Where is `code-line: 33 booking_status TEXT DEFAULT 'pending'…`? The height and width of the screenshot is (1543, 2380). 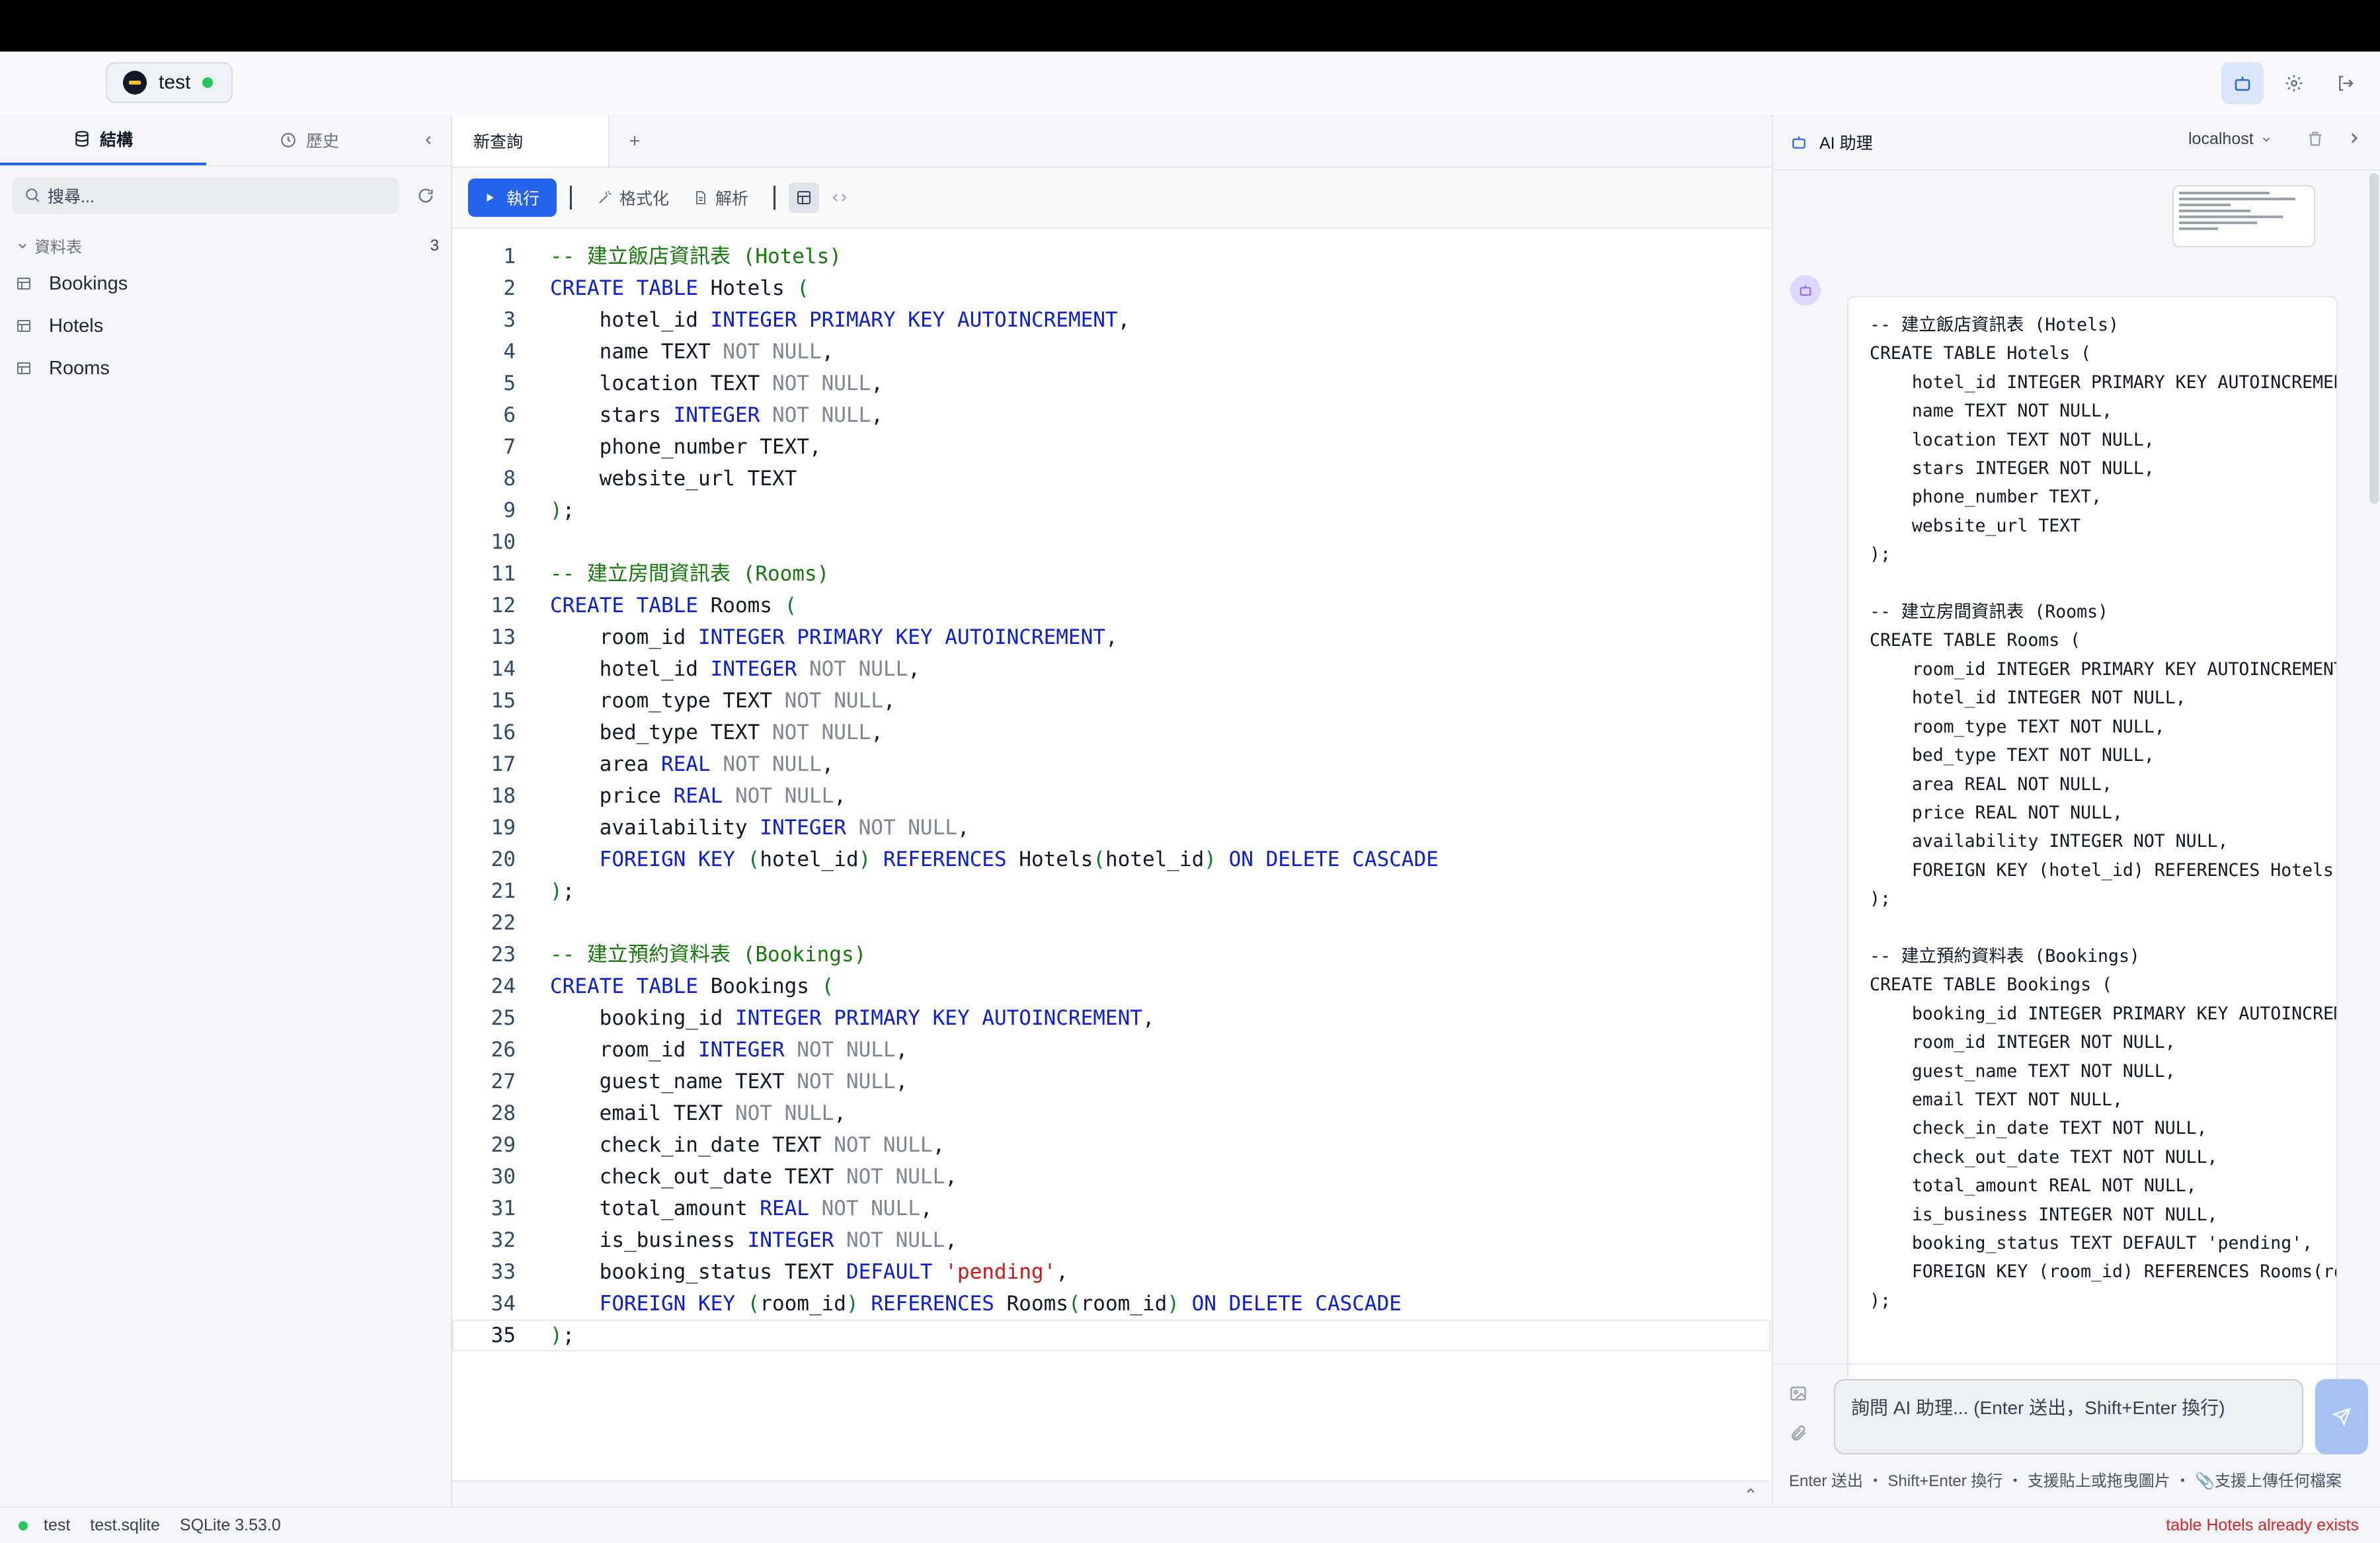
code-line: 33 booking_status TEXT DEFAULT 'pending'… is located at coordinates (1111, 1272).